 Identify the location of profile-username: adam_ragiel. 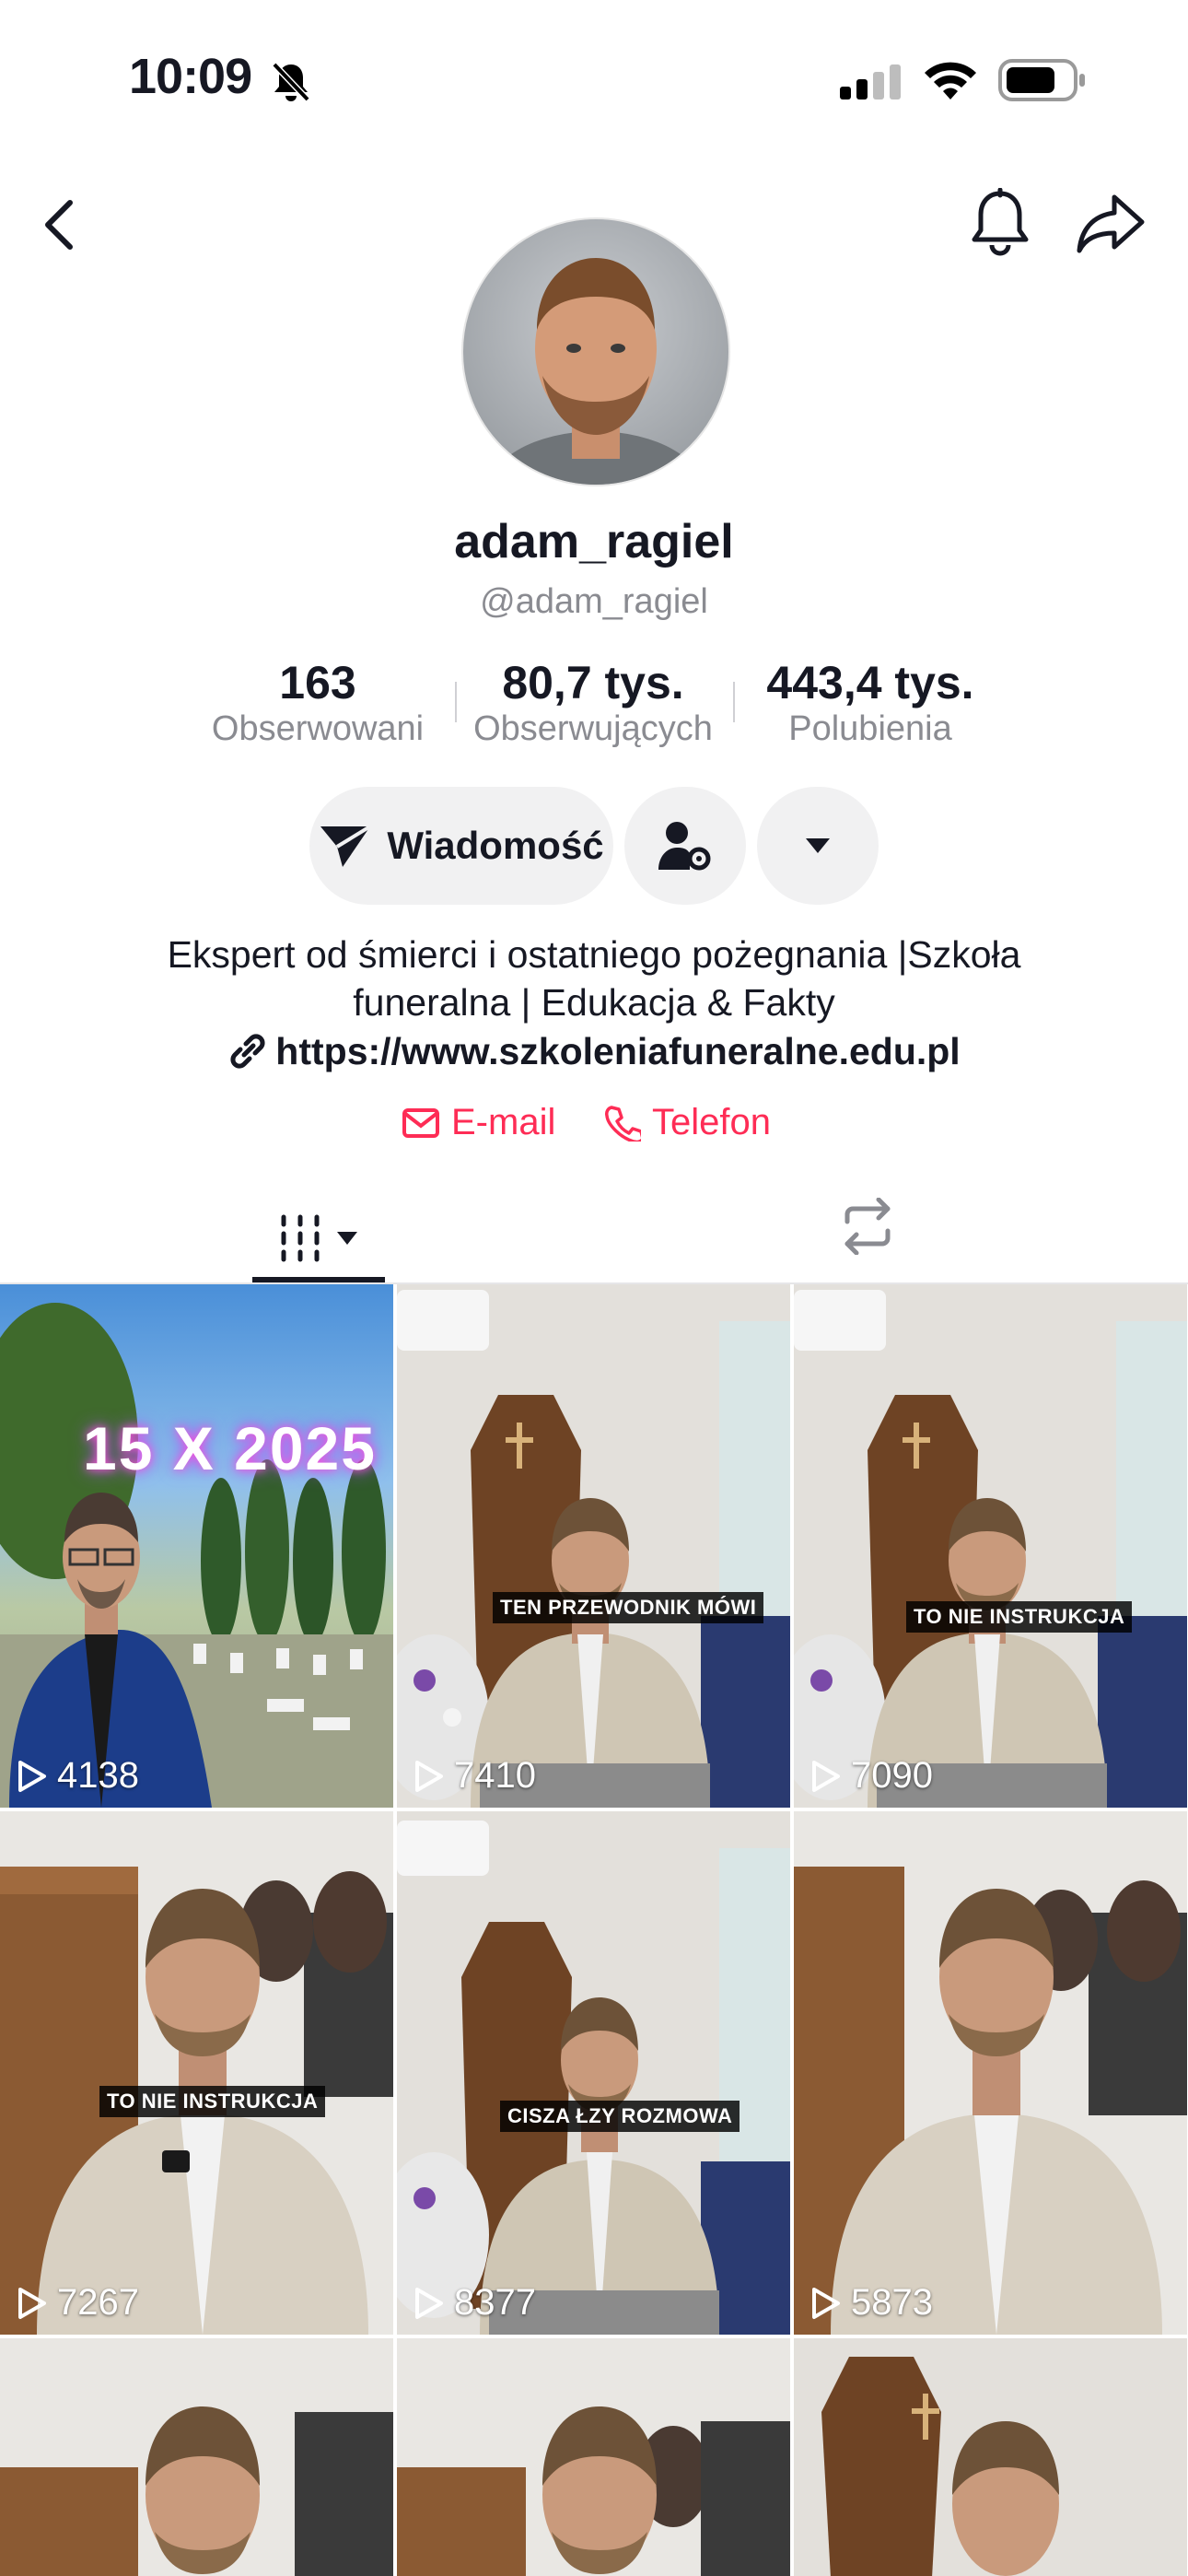
(594, 541).